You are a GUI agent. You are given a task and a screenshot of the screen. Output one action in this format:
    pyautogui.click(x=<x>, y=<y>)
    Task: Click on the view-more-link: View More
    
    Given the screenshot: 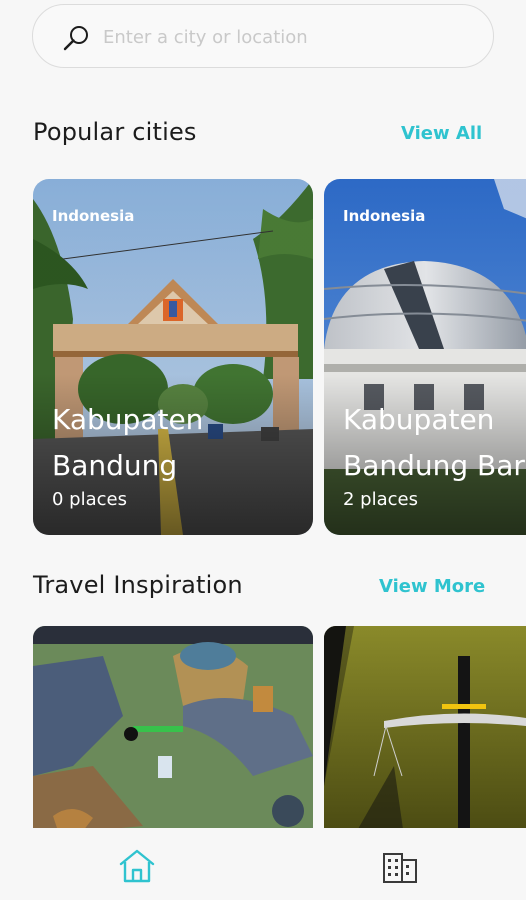 What is the action you would take?
    pyautogui.click(x=432, y=586)
    